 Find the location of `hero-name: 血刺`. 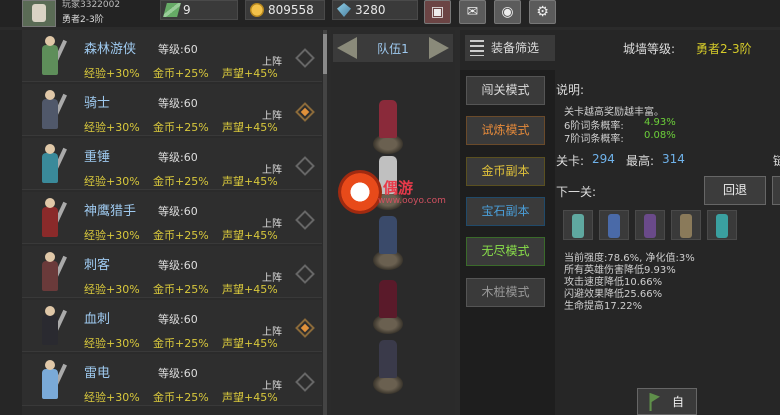

hero-name: 血刺 is located at coordinates (97, 319).